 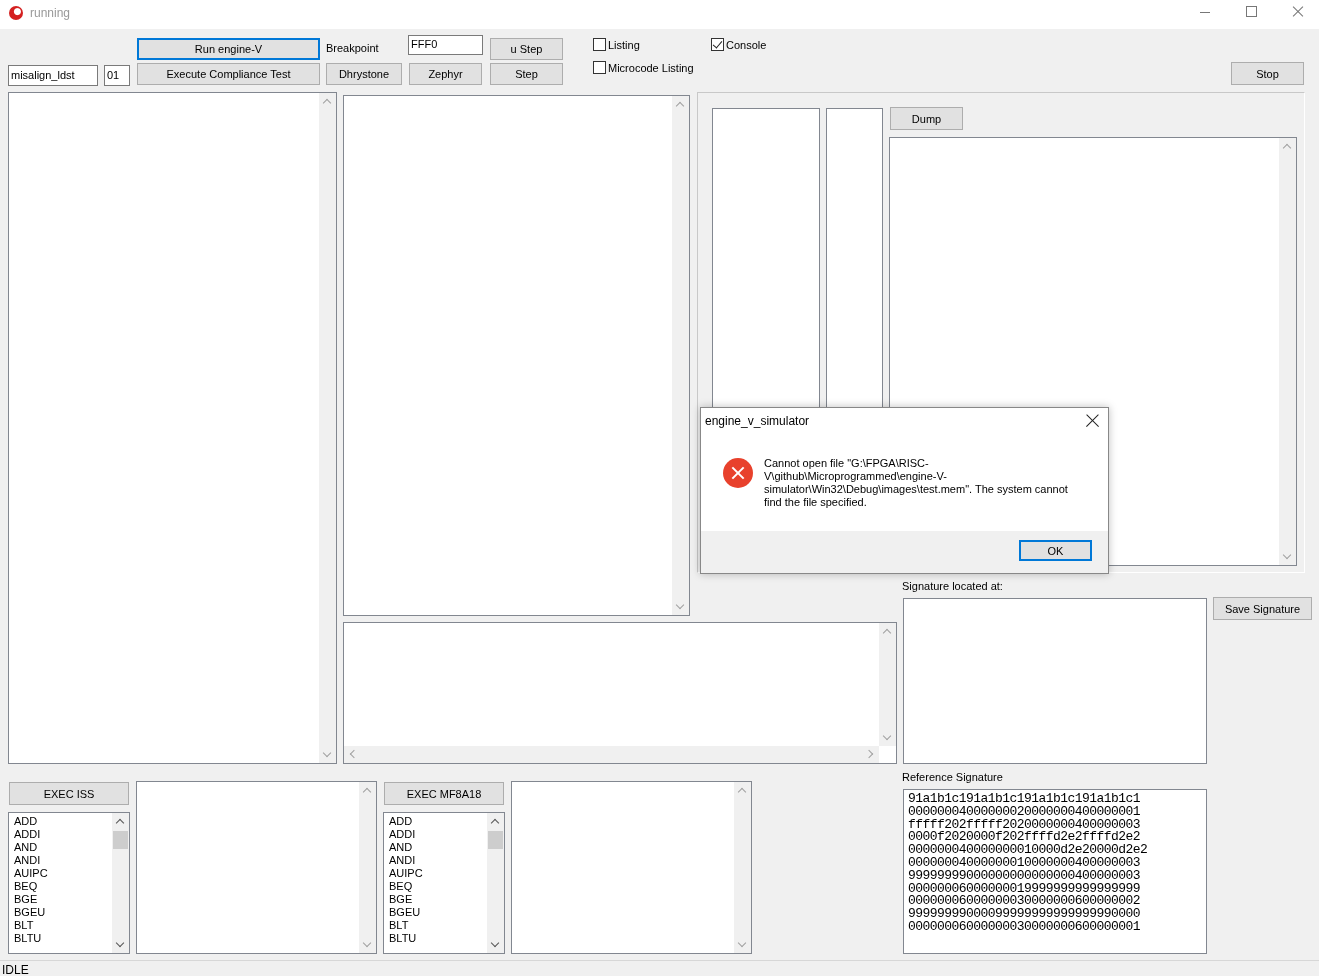 I want to click on dialog-message: Cannot open file "G:\FPGA\RISC-V\github\Microprogrammed\engine-V-simulator\Win32\Debug\images\test.mem". The system cannot find the file specified., so click(x=916, y=483).